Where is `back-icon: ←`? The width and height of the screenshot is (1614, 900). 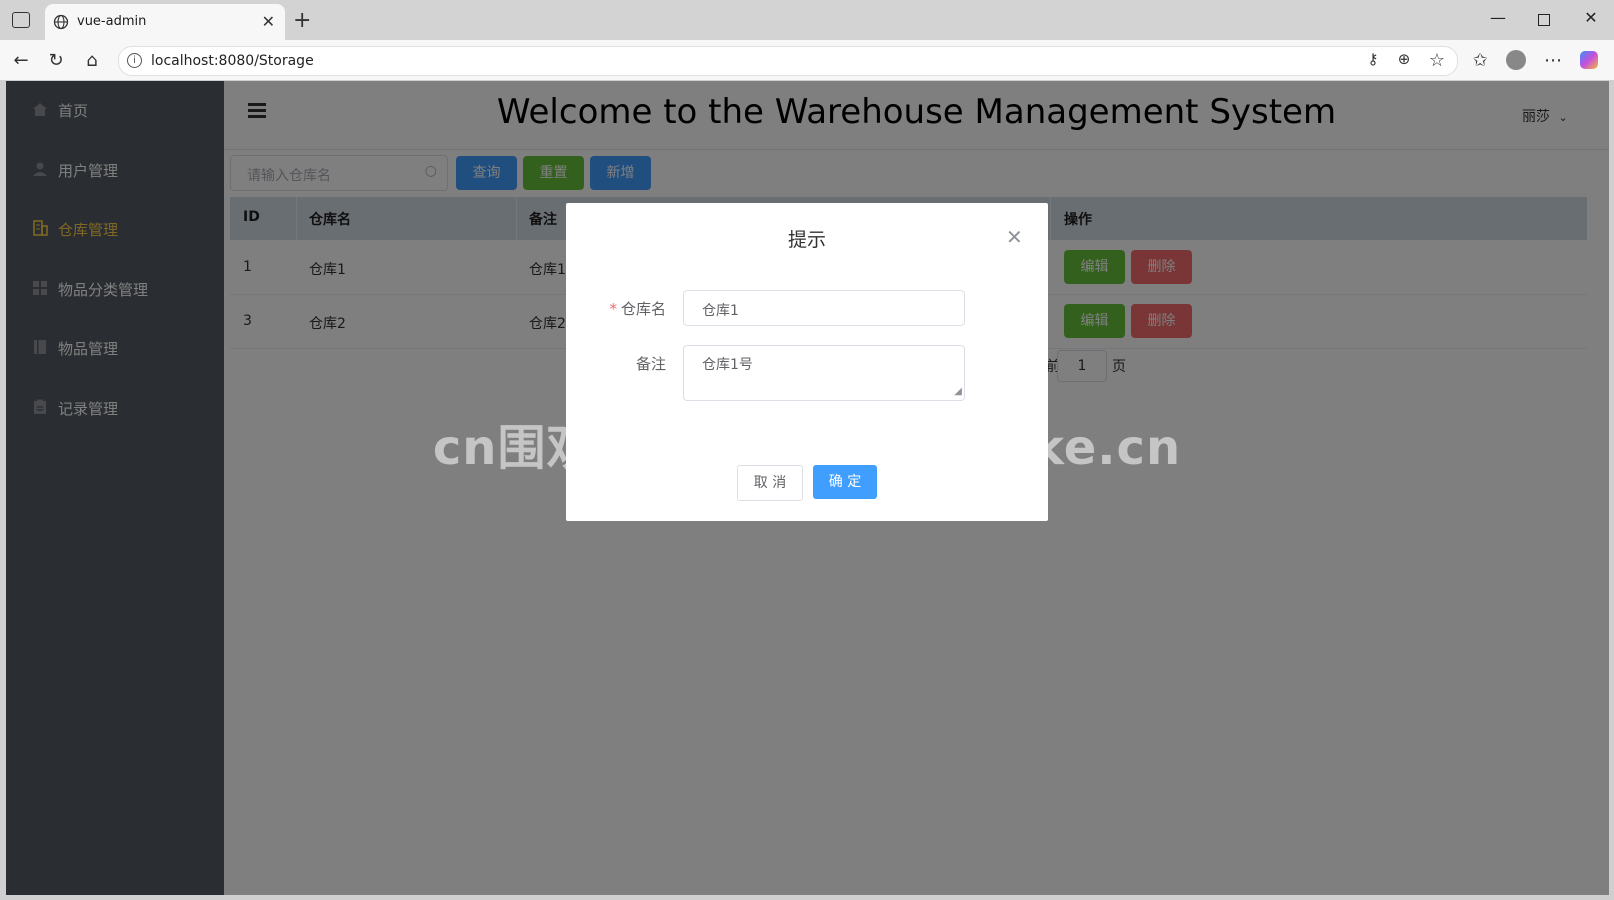
back-icon: ← is located at coordinates (21, 60).